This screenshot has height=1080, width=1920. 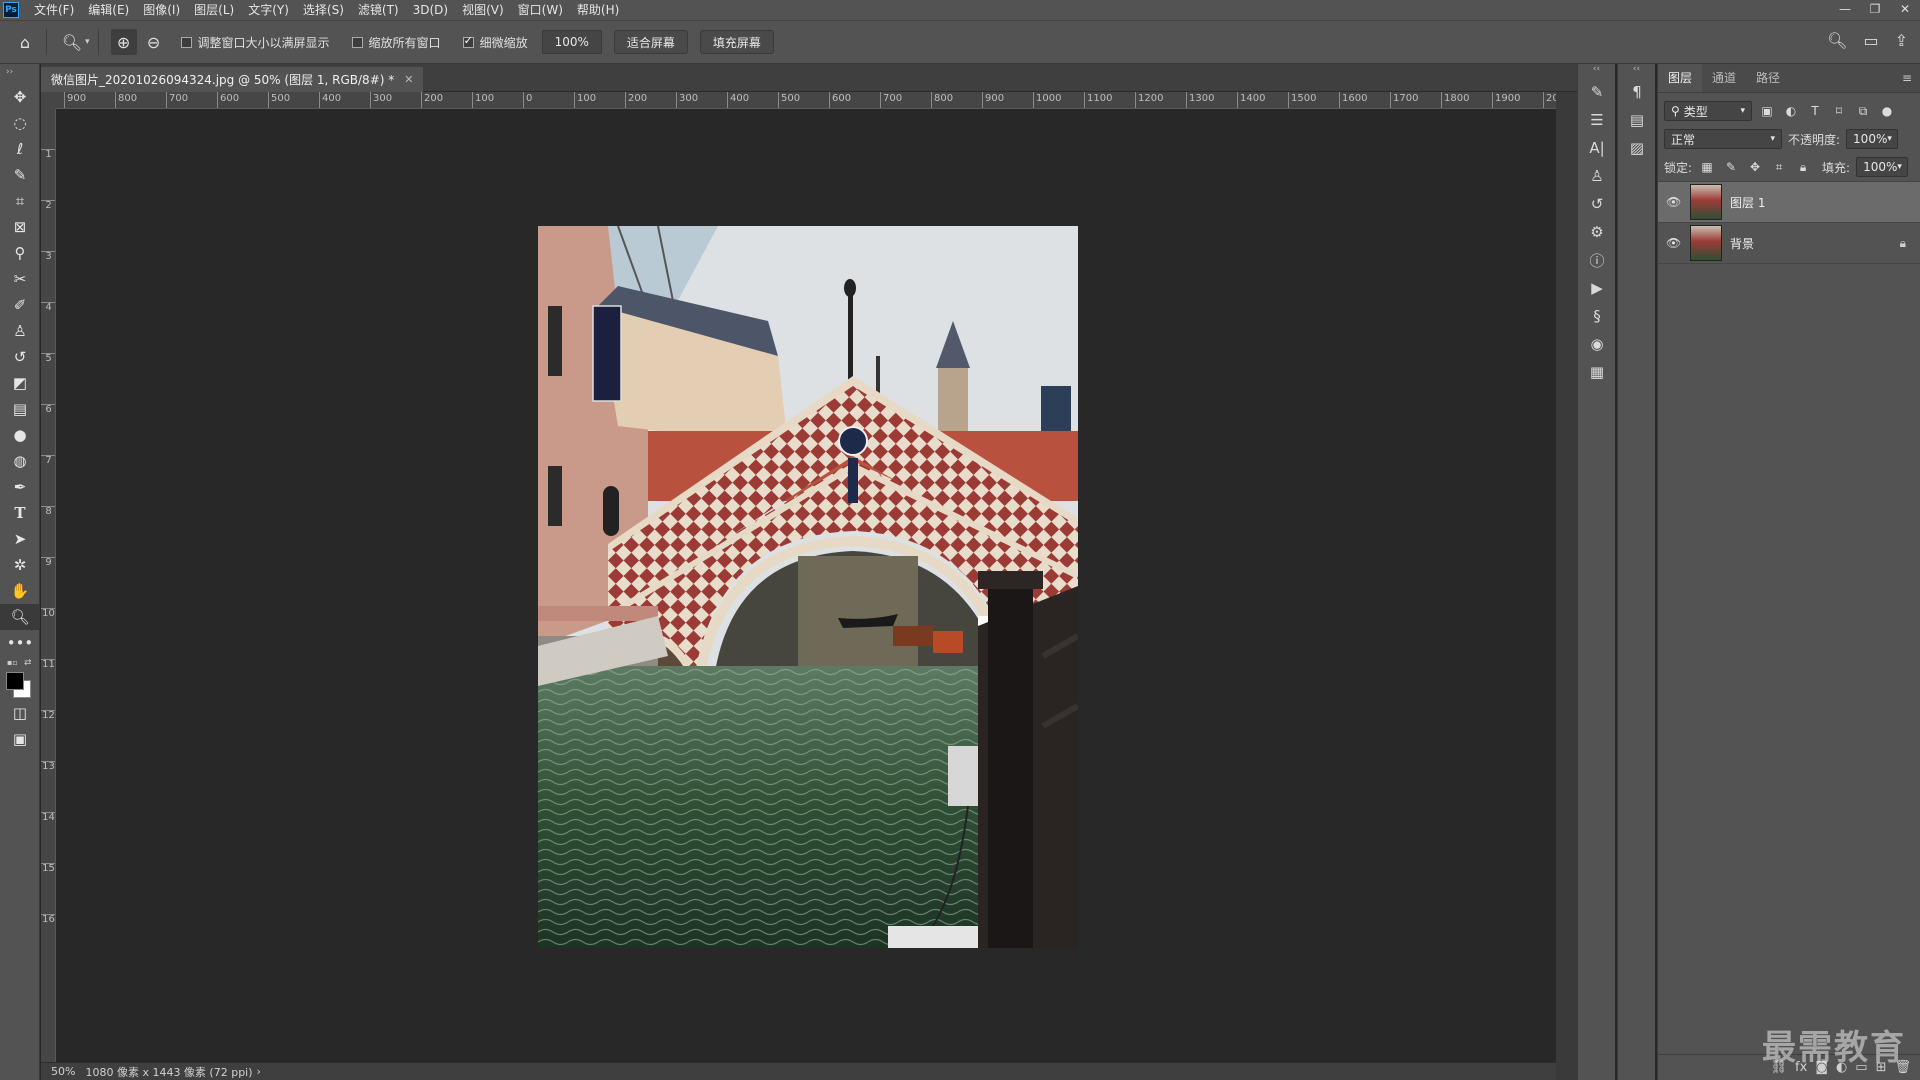 What do you see at coordinates (1680, 78) in the screenshot?
I see `tab-layers: 图层` at bounding box center [1680, 78].